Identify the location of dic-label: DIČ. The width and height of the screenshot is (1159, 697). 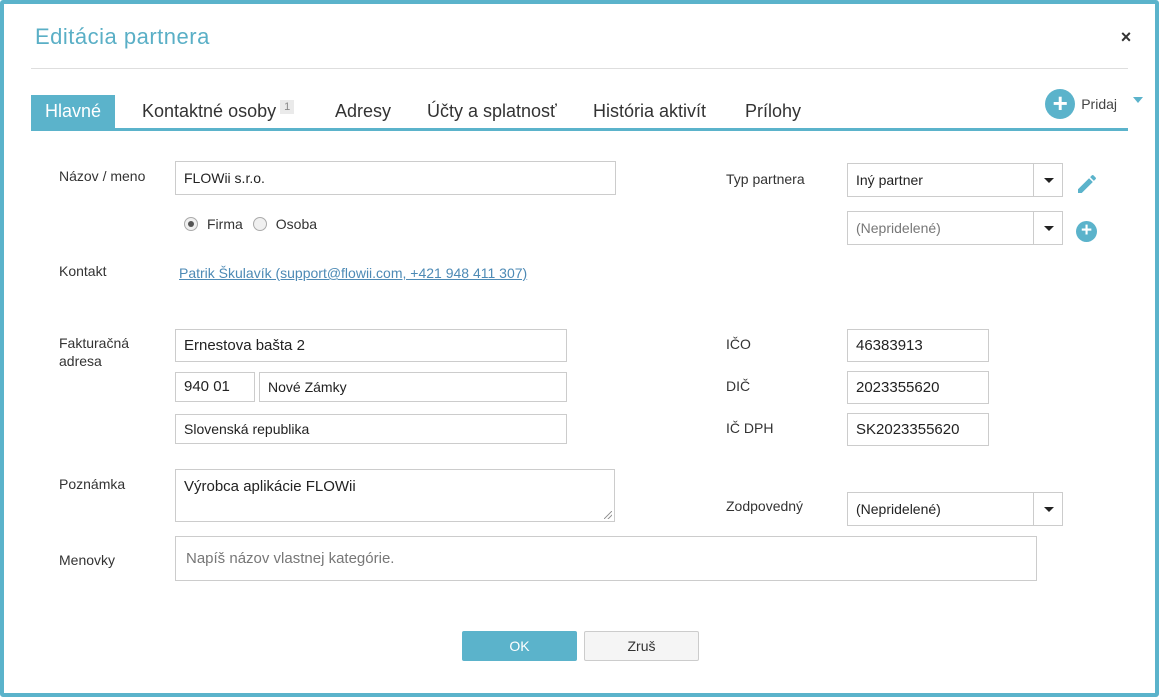
(738, 386).